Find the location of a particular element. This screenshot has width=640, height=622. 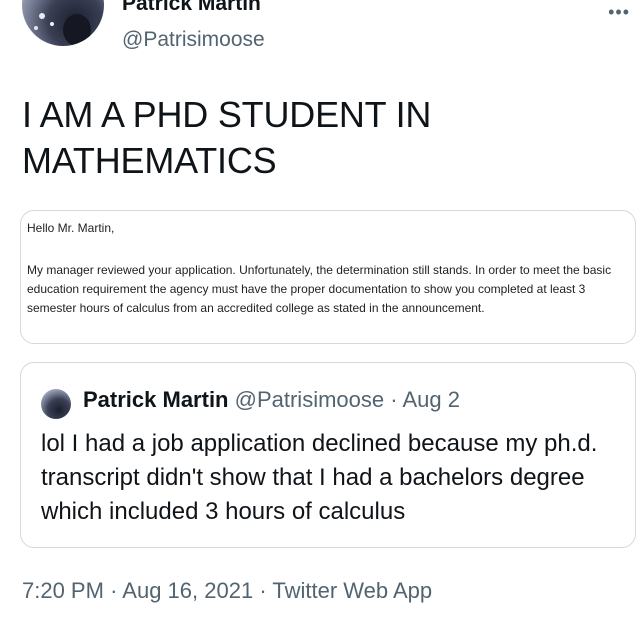

tweet-date: Aug 16, 2021 is located at coordinates (187, 590).